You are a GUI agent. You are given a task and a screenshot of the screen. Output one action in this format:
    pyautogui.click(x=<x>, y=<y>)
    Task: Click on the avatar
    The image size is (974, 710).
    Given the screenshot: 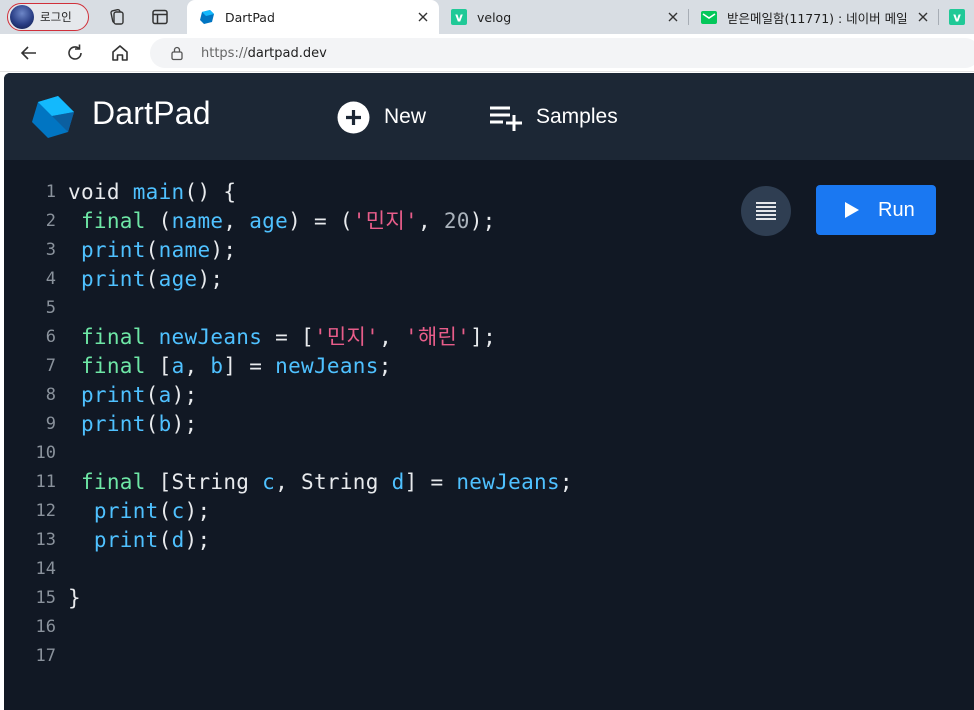 What is the action you would take?
    pyautogui.click(x=22, y=17)
    